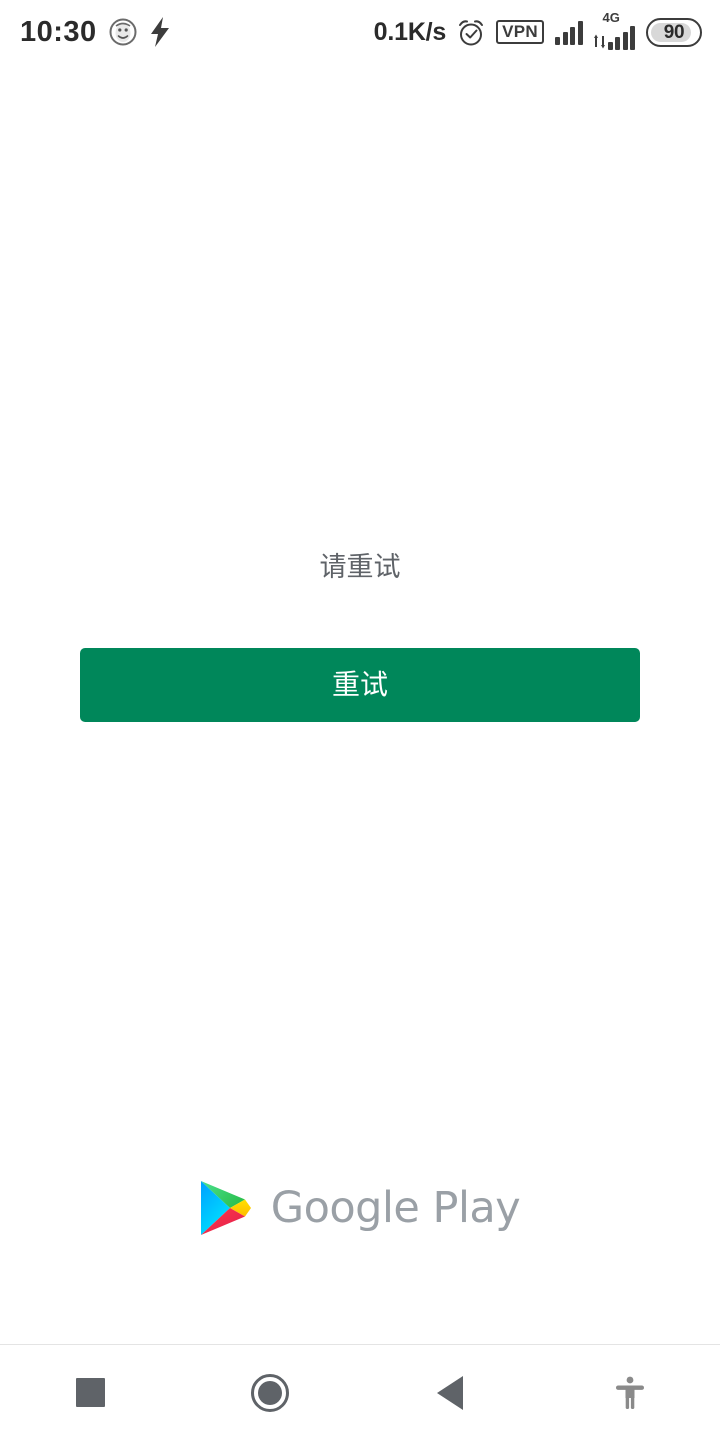 The image size is (720, 1440). Describe the element at coordinates (614, 30) in the screenshot. I see `mobile-data-4g-icon: 4G` at that location.